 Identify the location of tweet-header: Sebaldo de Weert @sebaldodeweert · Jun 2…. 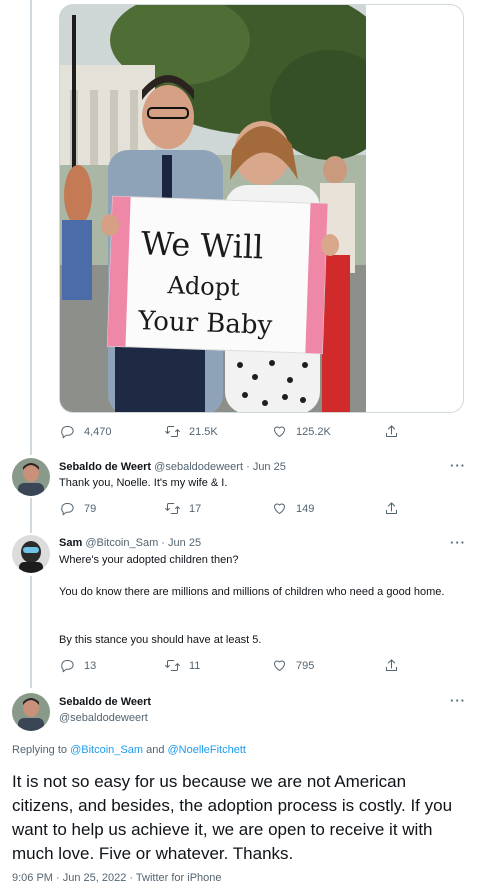
(172, 467).